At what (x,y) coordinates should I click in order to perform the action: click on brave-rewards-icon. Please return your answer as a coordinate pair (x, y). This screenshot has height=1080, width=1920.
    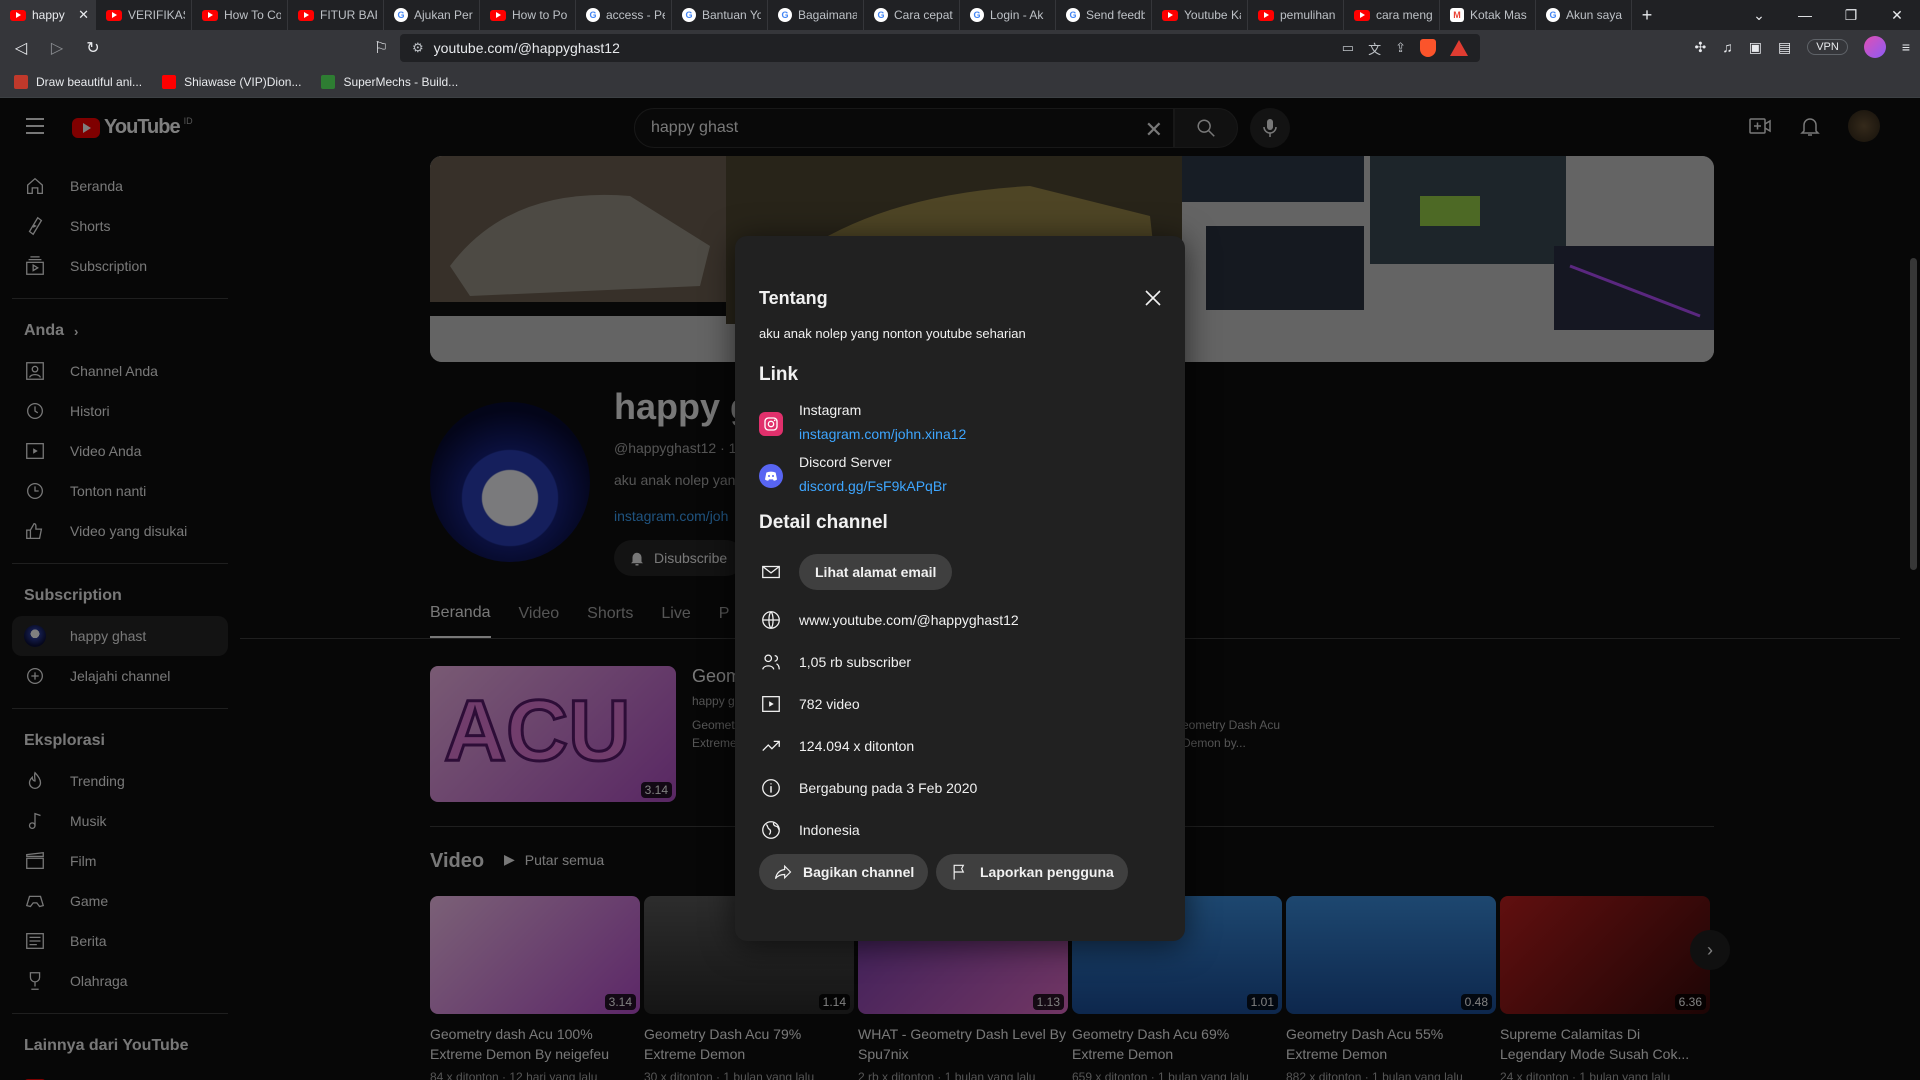
    Looking at the image, I should click on (1459, 48).